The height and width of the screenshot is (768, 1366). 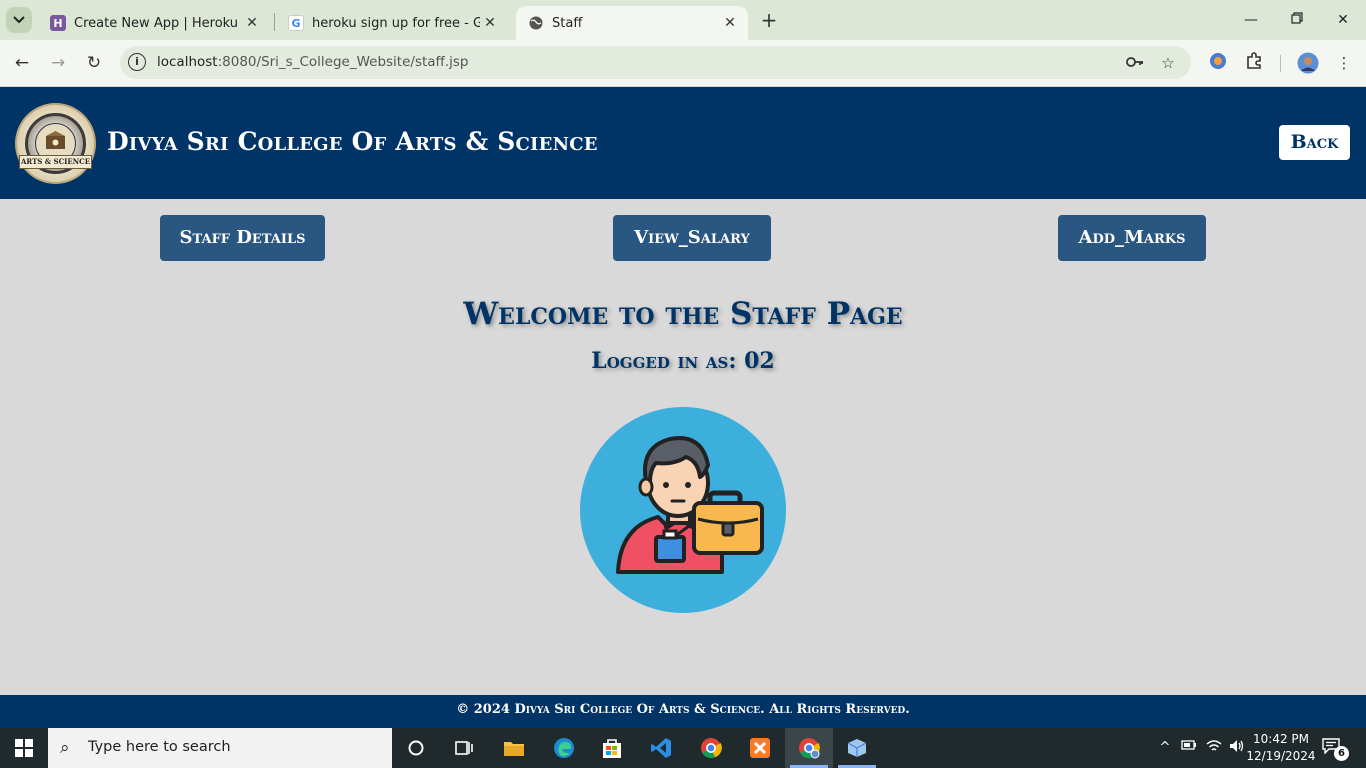 I want to click on notifications-button: 6, so click(x=1335, y=749).